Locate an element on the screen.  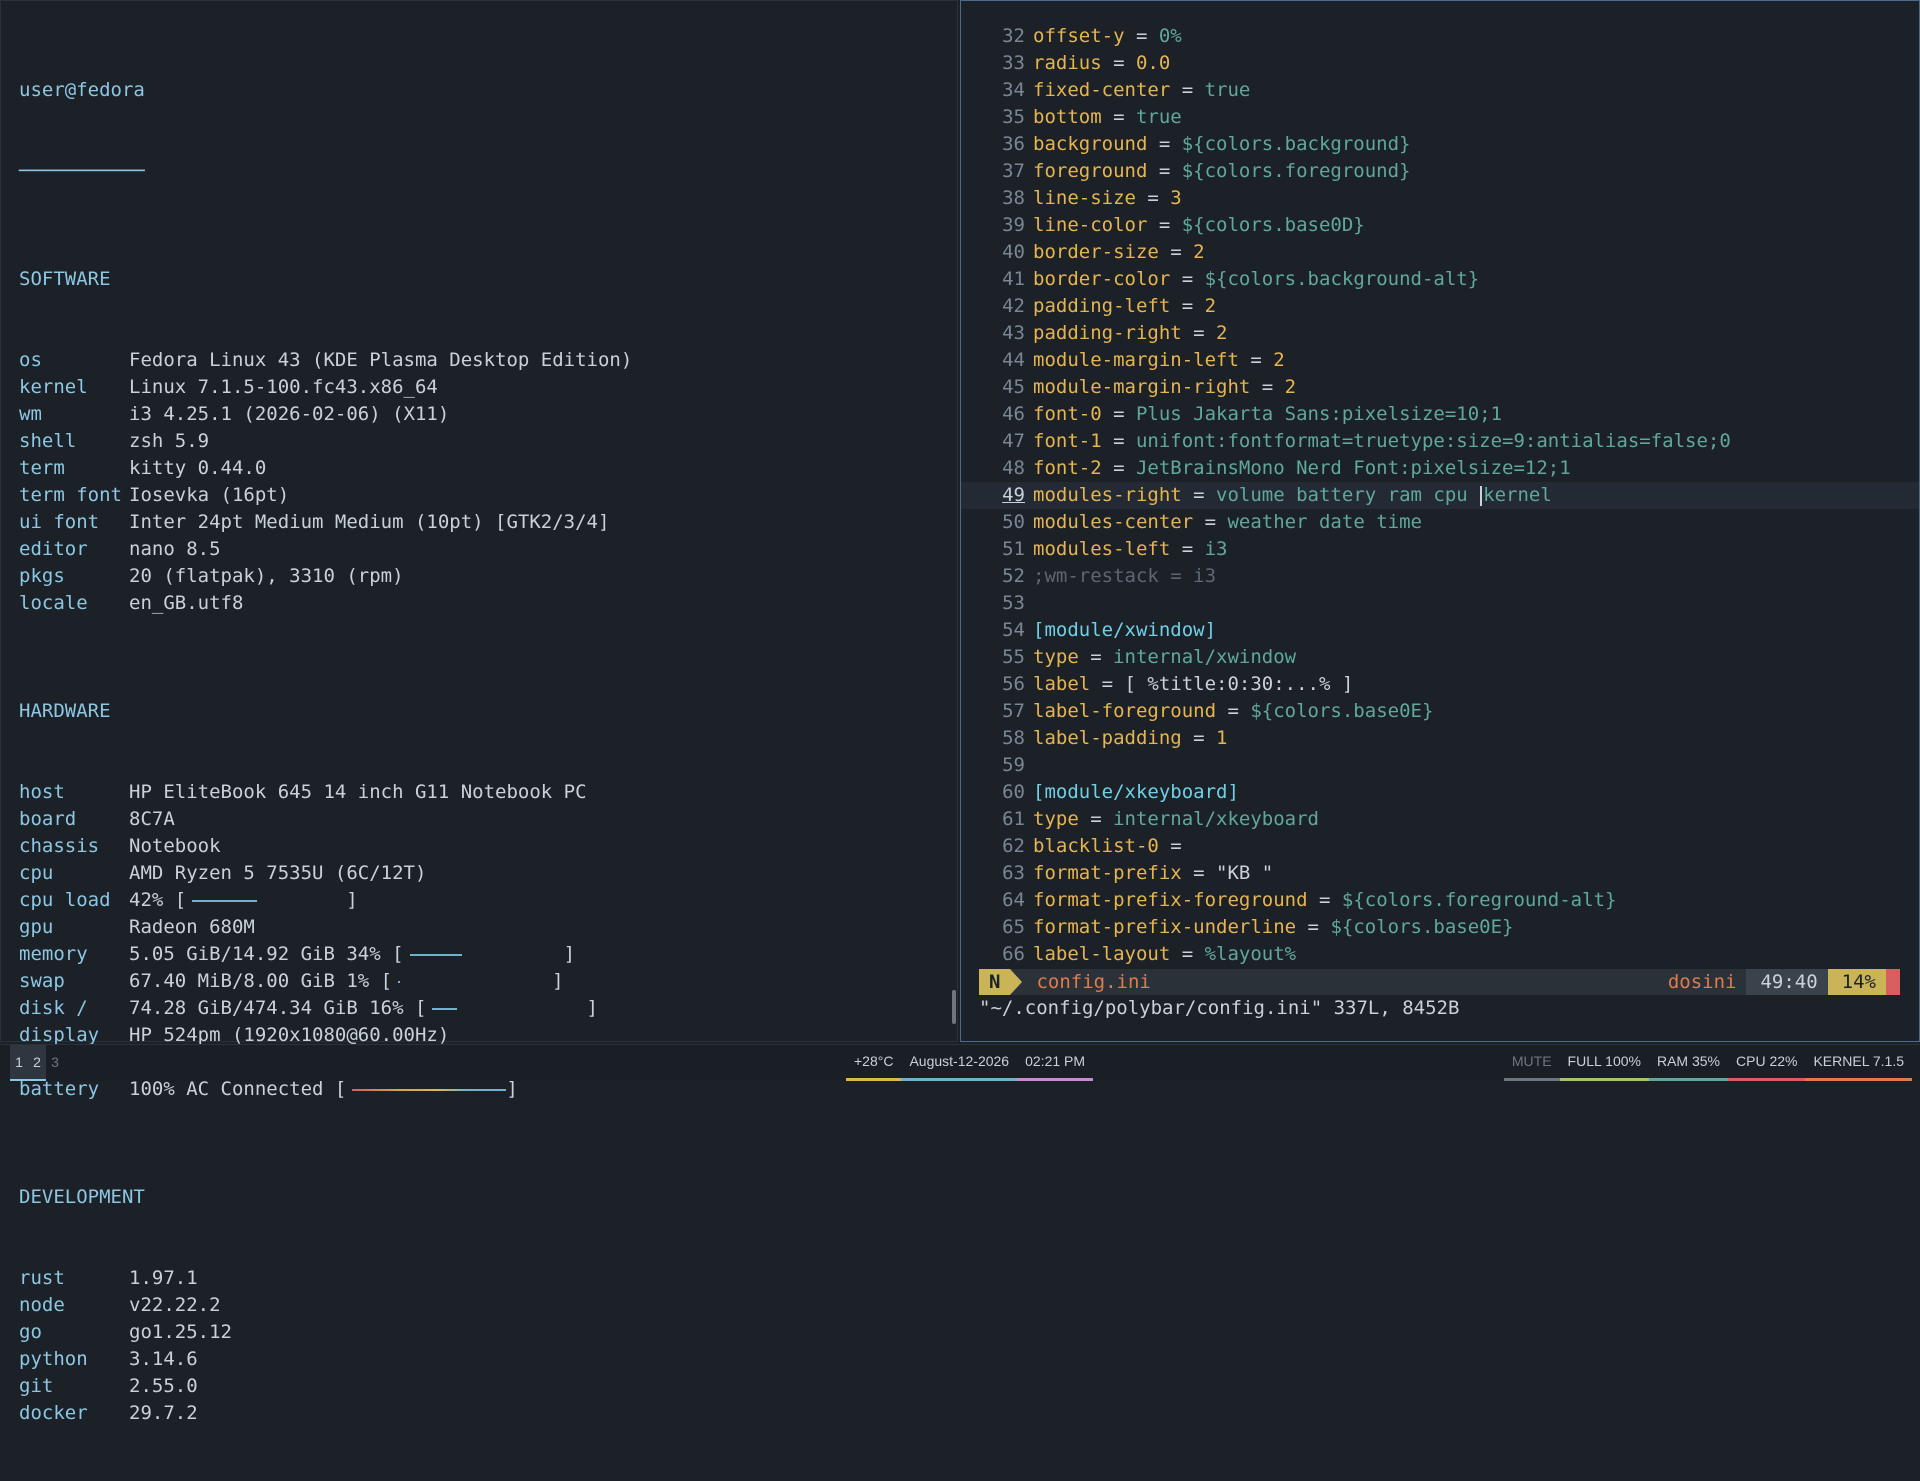
line-code: modules-center = weather date time is located at coordinates (1476, 522).